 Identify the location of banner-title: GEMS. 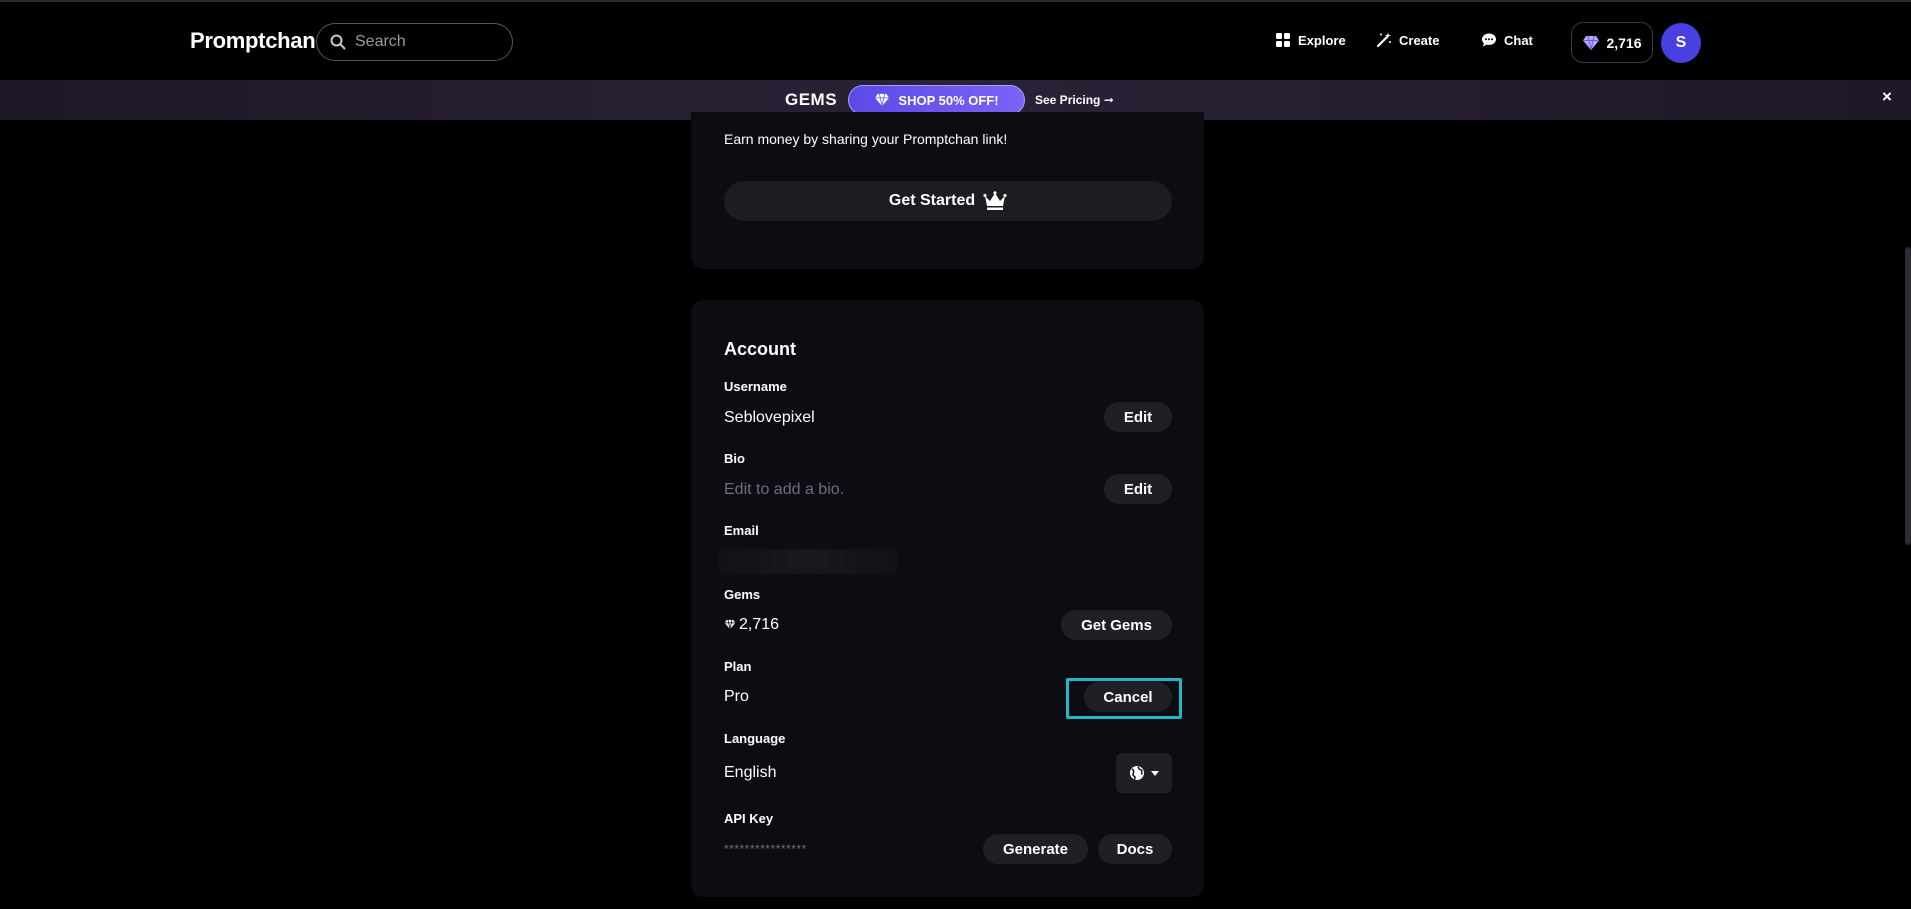
(811, 99).